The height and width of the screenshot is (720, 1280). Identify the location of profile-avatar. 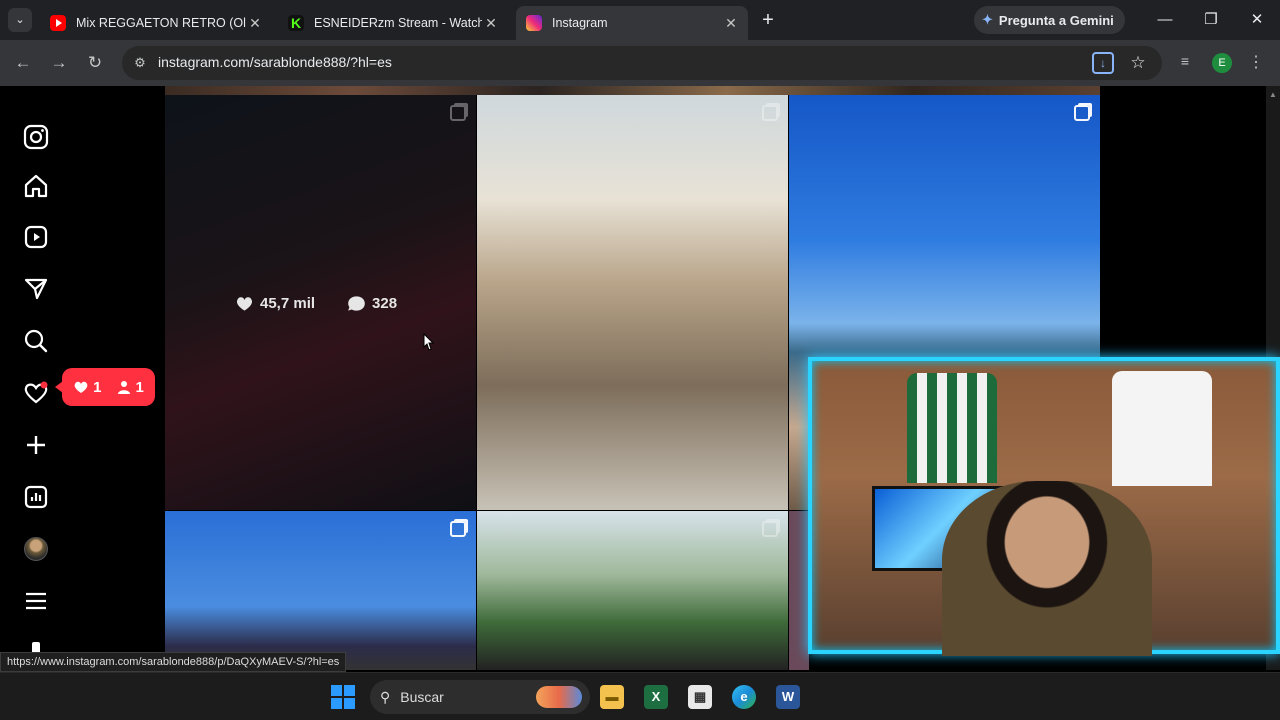
(36, 549).